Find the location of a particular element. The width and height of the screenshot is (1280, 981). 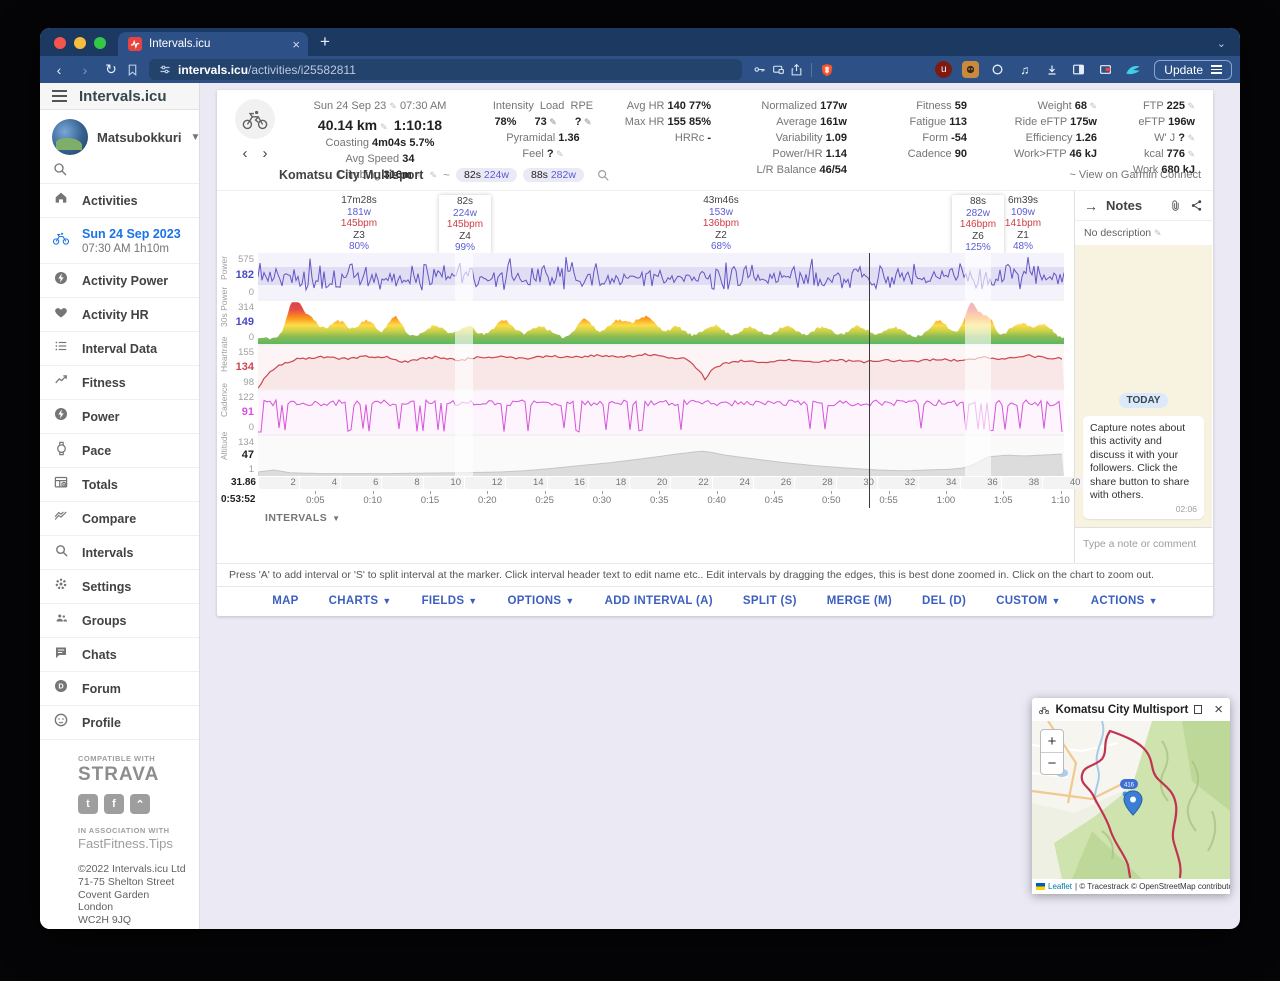

share-page-icon is located at coordinates (796, 70).